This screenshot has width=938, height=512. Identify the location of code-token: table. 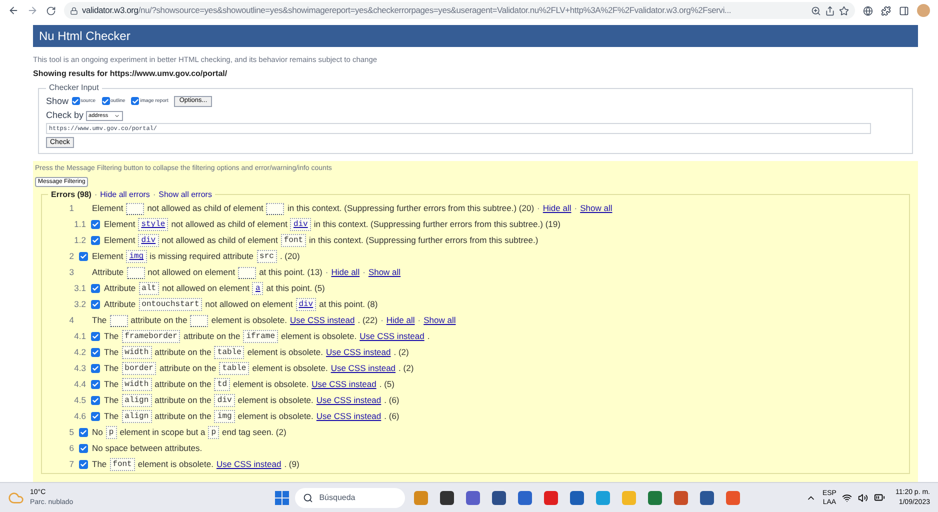
(234, 369).